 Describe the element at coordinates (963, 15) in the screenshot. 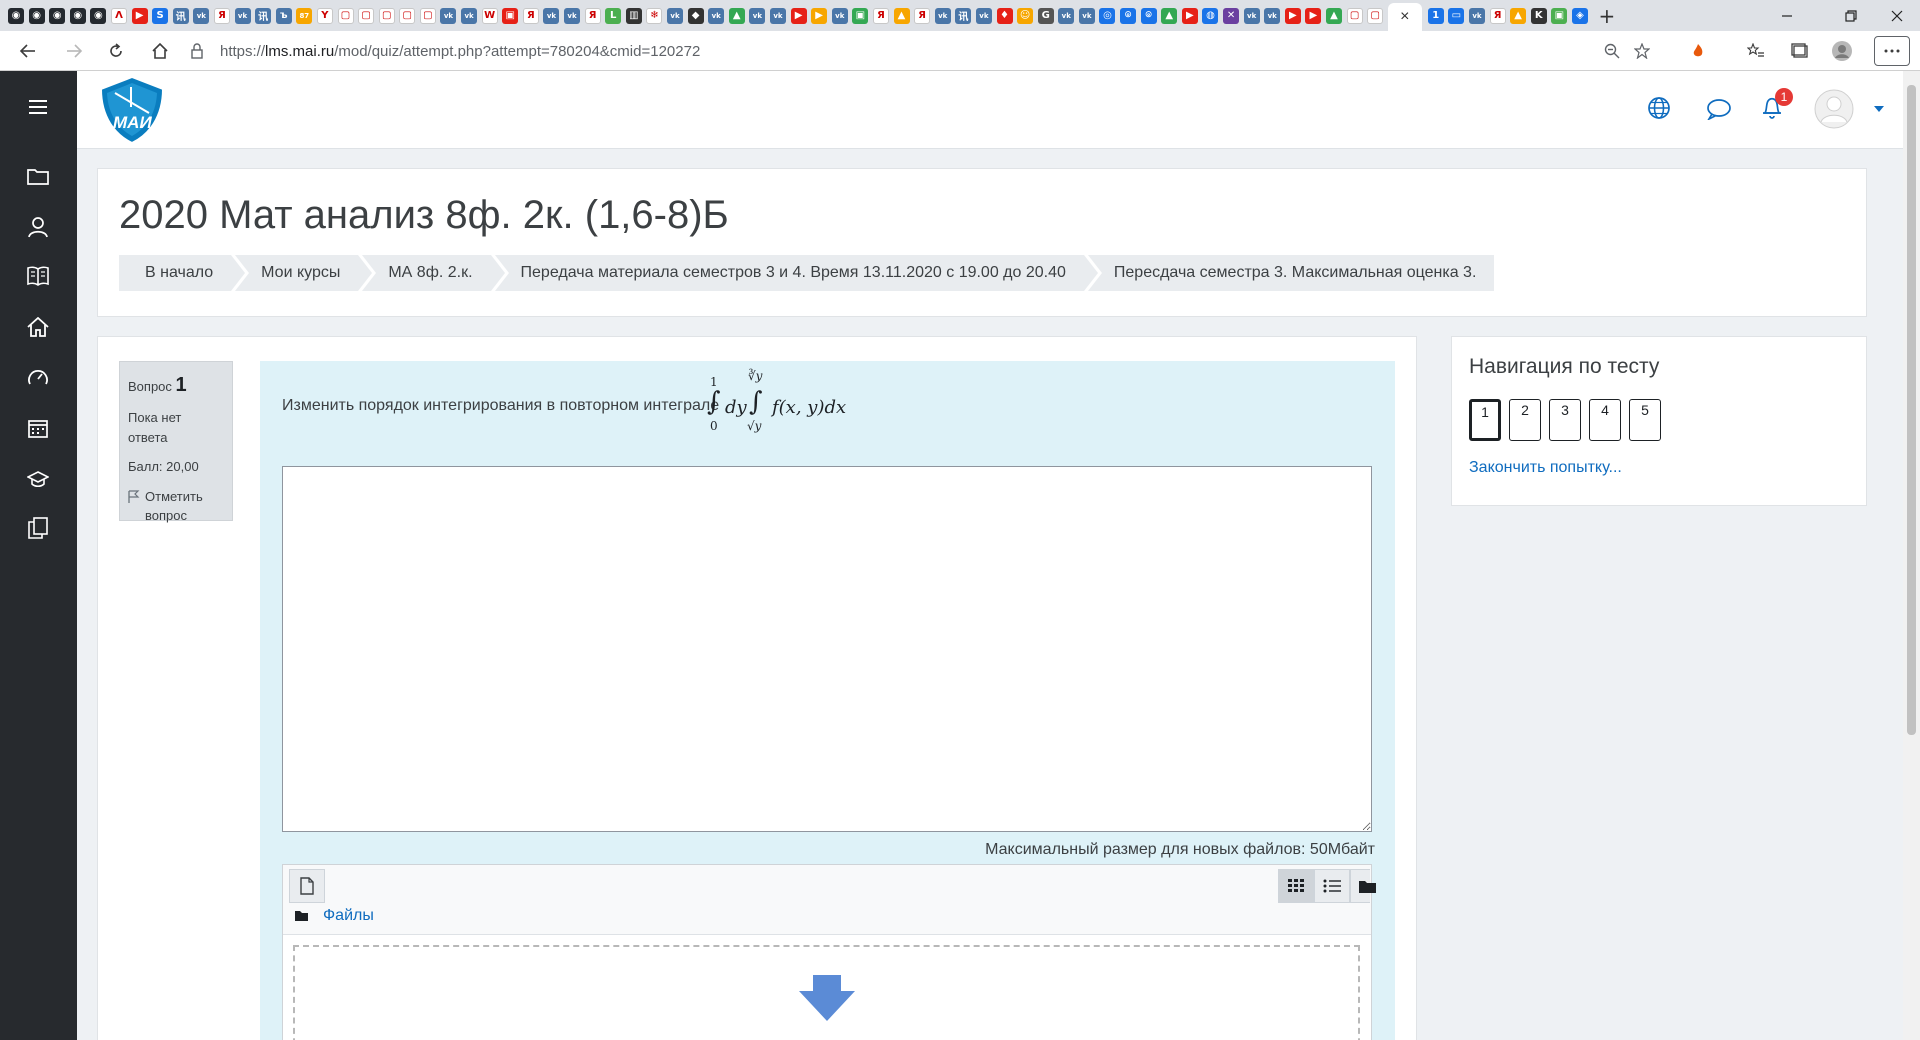

I see `tab-favicon-46: 讯` at that location.